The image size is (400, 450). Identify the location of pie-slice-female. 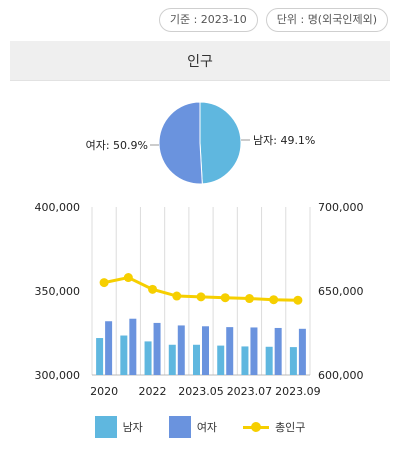
(180, 143).